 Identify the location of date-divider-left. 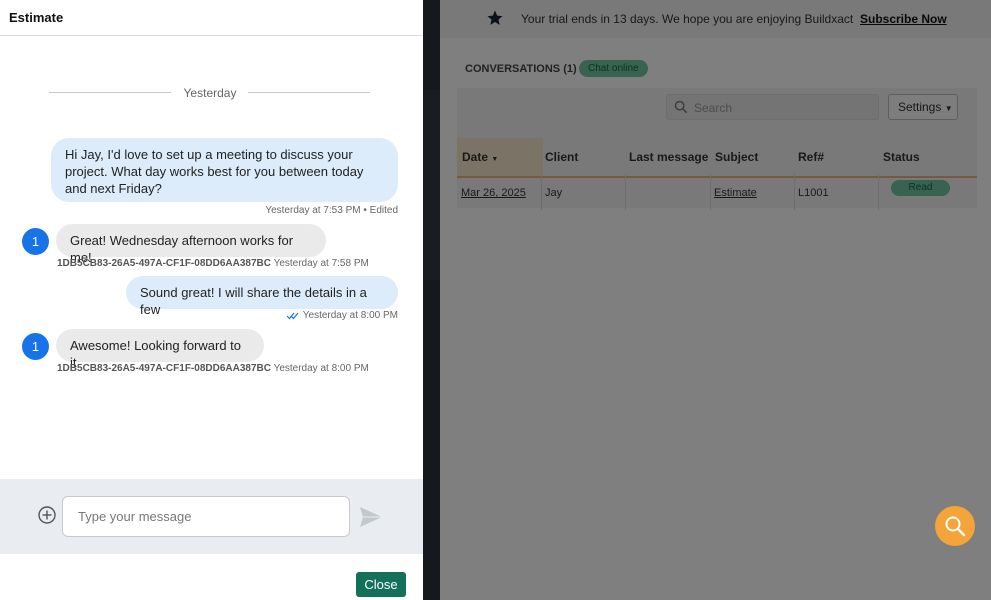
(110, 92).